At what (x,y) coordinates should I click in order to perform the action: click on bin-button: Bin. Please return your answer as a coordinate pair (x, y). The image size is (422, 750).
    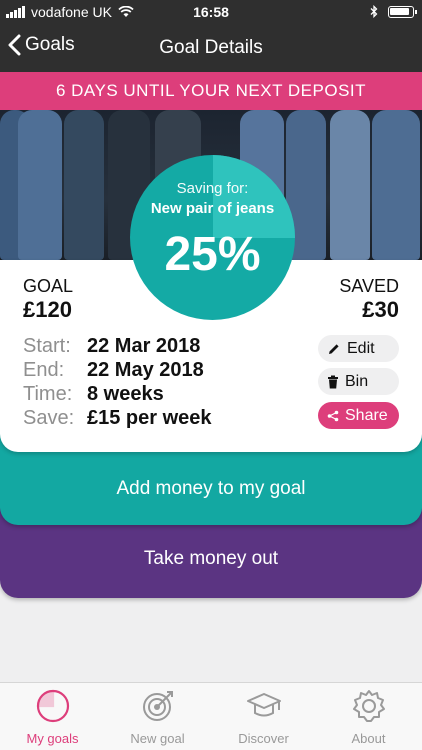
    Looking at the image, I should click on (358, 381).